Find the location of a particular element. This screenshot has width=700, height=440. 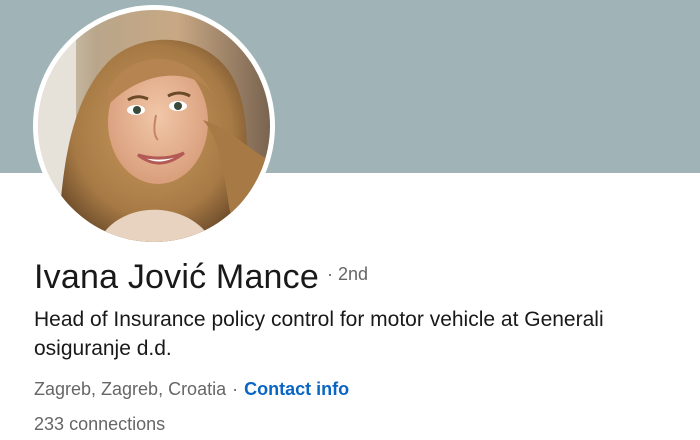

profile-location: Zagreb, Zagreb, Croatia is located at coordinates (130, 389).